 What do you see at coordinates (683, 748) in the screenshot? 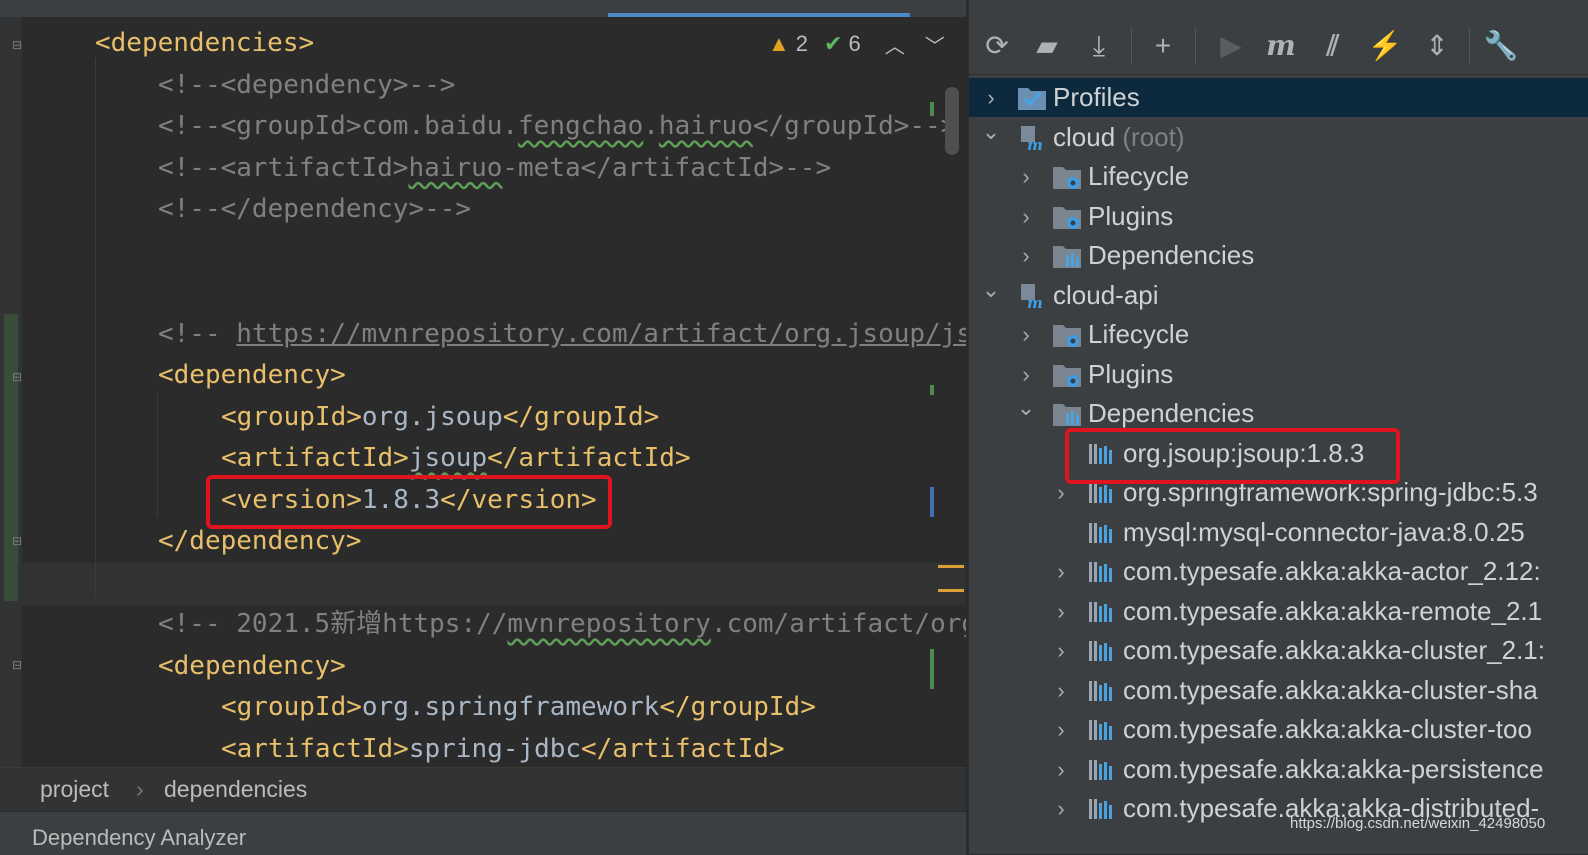
I see `code-token: </artifactId>` at bounding box center [683, 748].